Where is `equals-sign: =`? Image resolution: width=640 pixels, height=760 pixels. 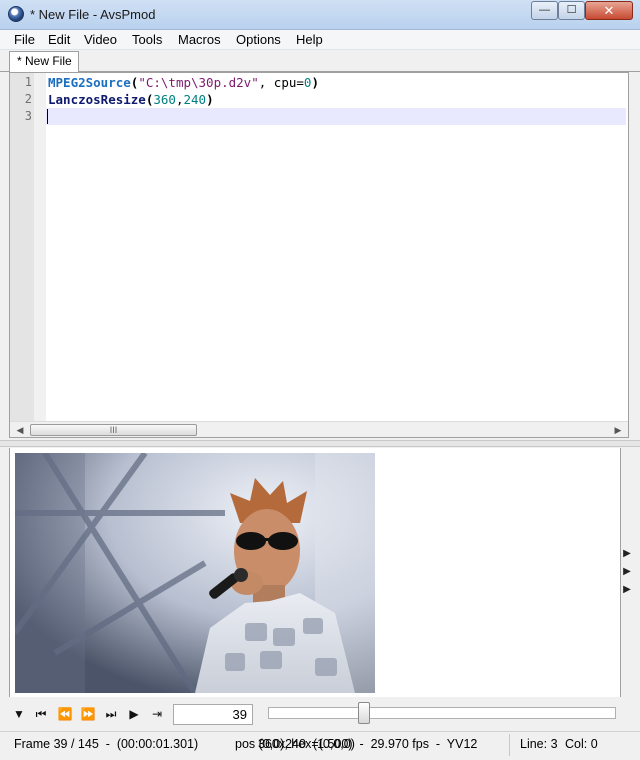
equals-sign: = is located at coordinates (300, 82).